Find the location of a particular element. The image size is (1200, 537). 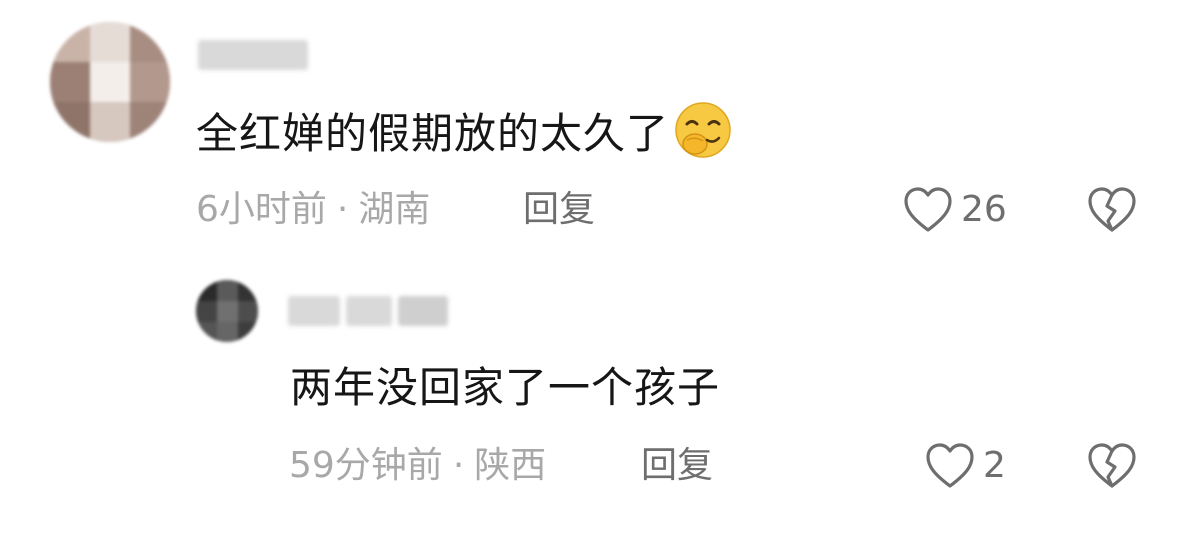

comment-meta: 6小时前 · 湖南 is located at coordinates (313, 210).